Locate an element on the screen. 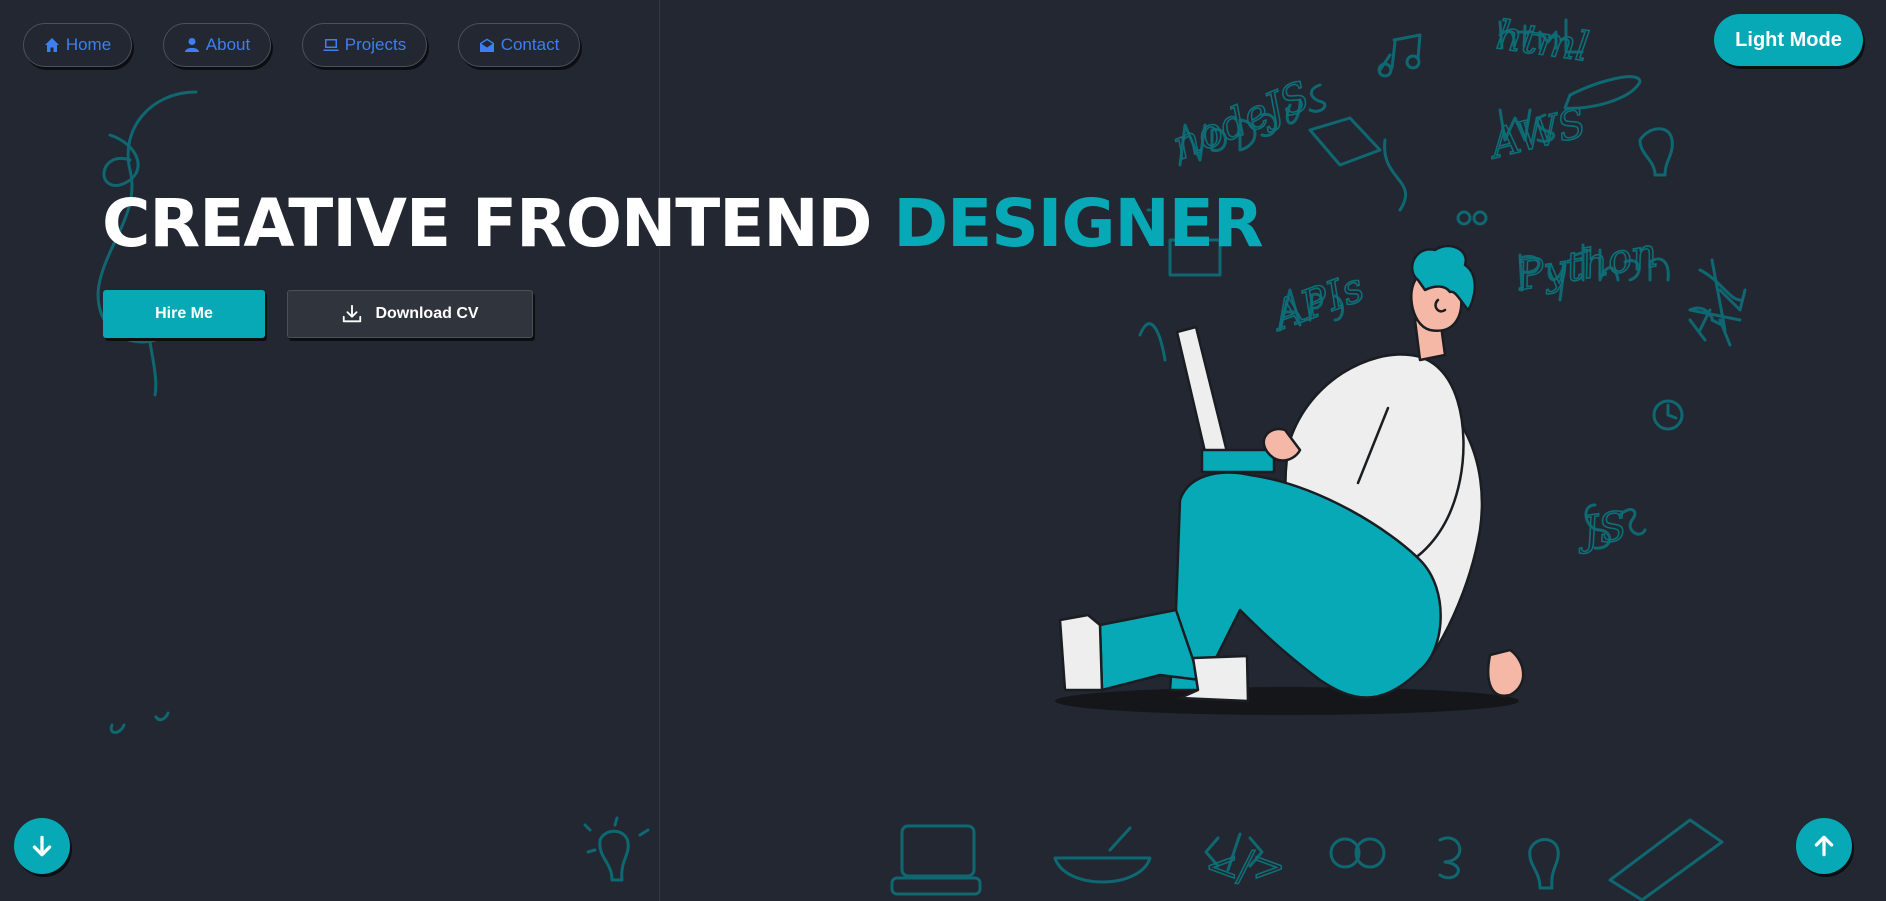 The image size is (1886, 901). scroll-down-button is located at coordinates (42, 846).